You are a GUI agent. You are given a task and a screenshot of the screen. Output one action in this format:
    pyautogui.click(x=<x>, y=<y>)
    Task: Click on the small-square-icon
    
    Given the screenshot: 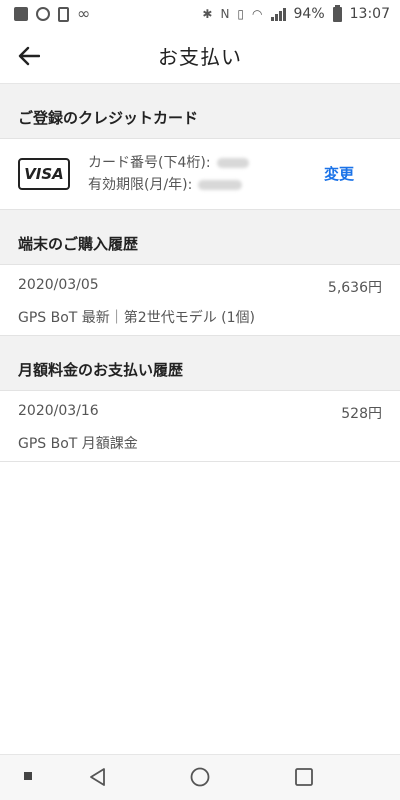 What is the action you would take?
    pyautogui.click(x=28, y=776)
    